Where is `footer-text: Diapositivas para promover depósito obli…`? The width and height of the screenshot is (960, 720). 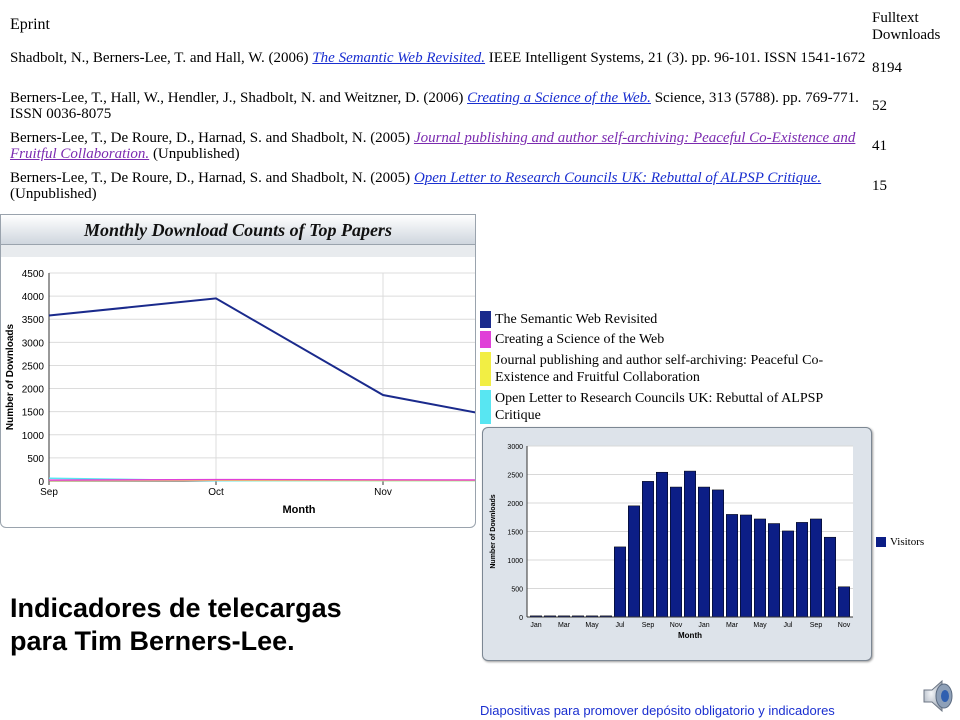
footer-text: Diapositivas para promover depósito obli… is located at coordinates (657, 710).